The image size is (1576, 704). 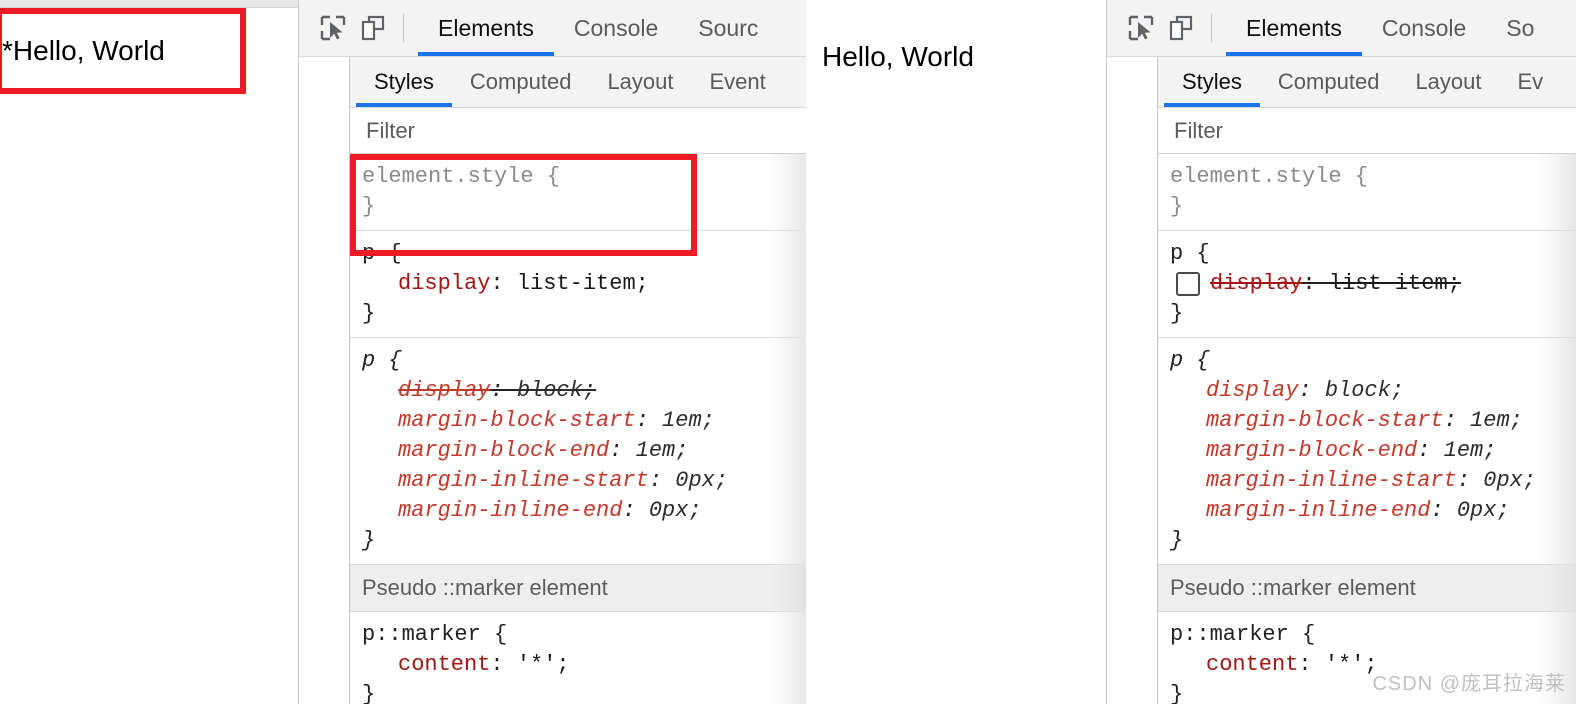 I want to click on declaration-text: margin-block-end: 1em;, so click(x=1351, y=450).